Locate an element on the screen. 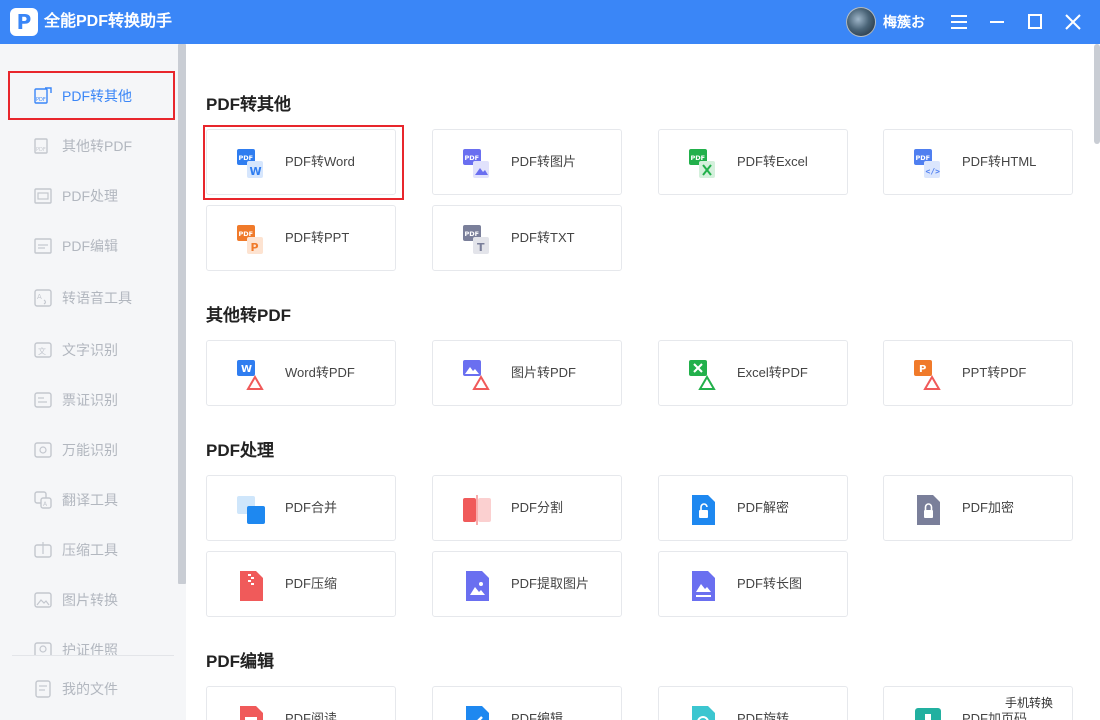 This screenshot has width=1100, height=720. card-pdf-to-txt: PDF T PDF转TXT is located at coordinates (527, 238).